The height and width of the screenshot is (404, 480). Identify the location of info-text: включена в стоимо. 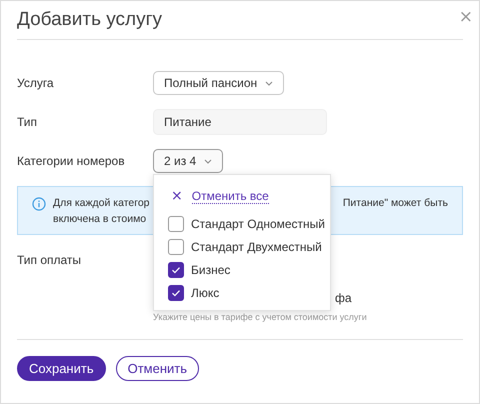
(99, 219).